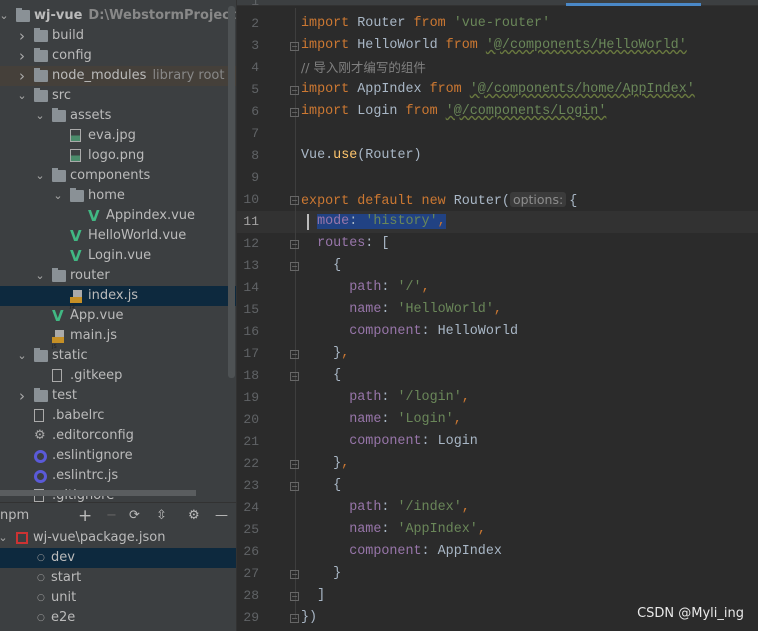 The width and height of the screenshot is (758, 631). What do you see at coordinates (118, 16) in the screenshot?
I see `tree-item: ⌄ wj-vueD:\WebstormProjects\wj-vue` at bounding box center [118, 16].